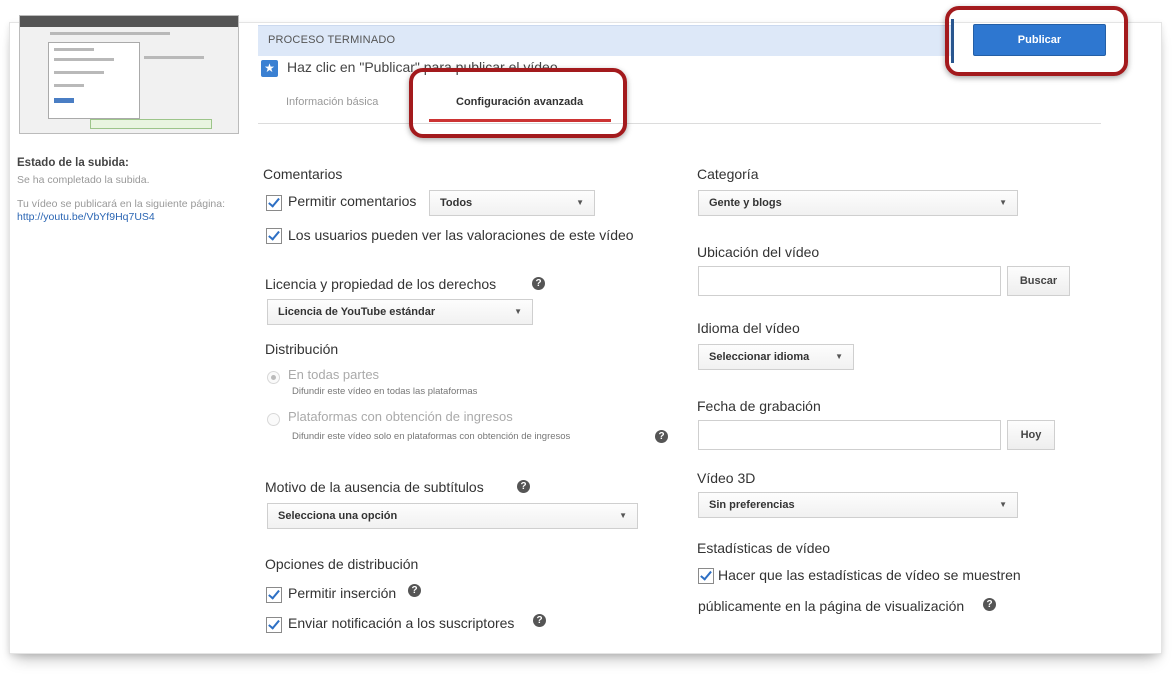  What do you see at coordinates (745, 203) in the screenshot?
I see `category-select-value: Gente y blogs` at bounding box center [745, 203].